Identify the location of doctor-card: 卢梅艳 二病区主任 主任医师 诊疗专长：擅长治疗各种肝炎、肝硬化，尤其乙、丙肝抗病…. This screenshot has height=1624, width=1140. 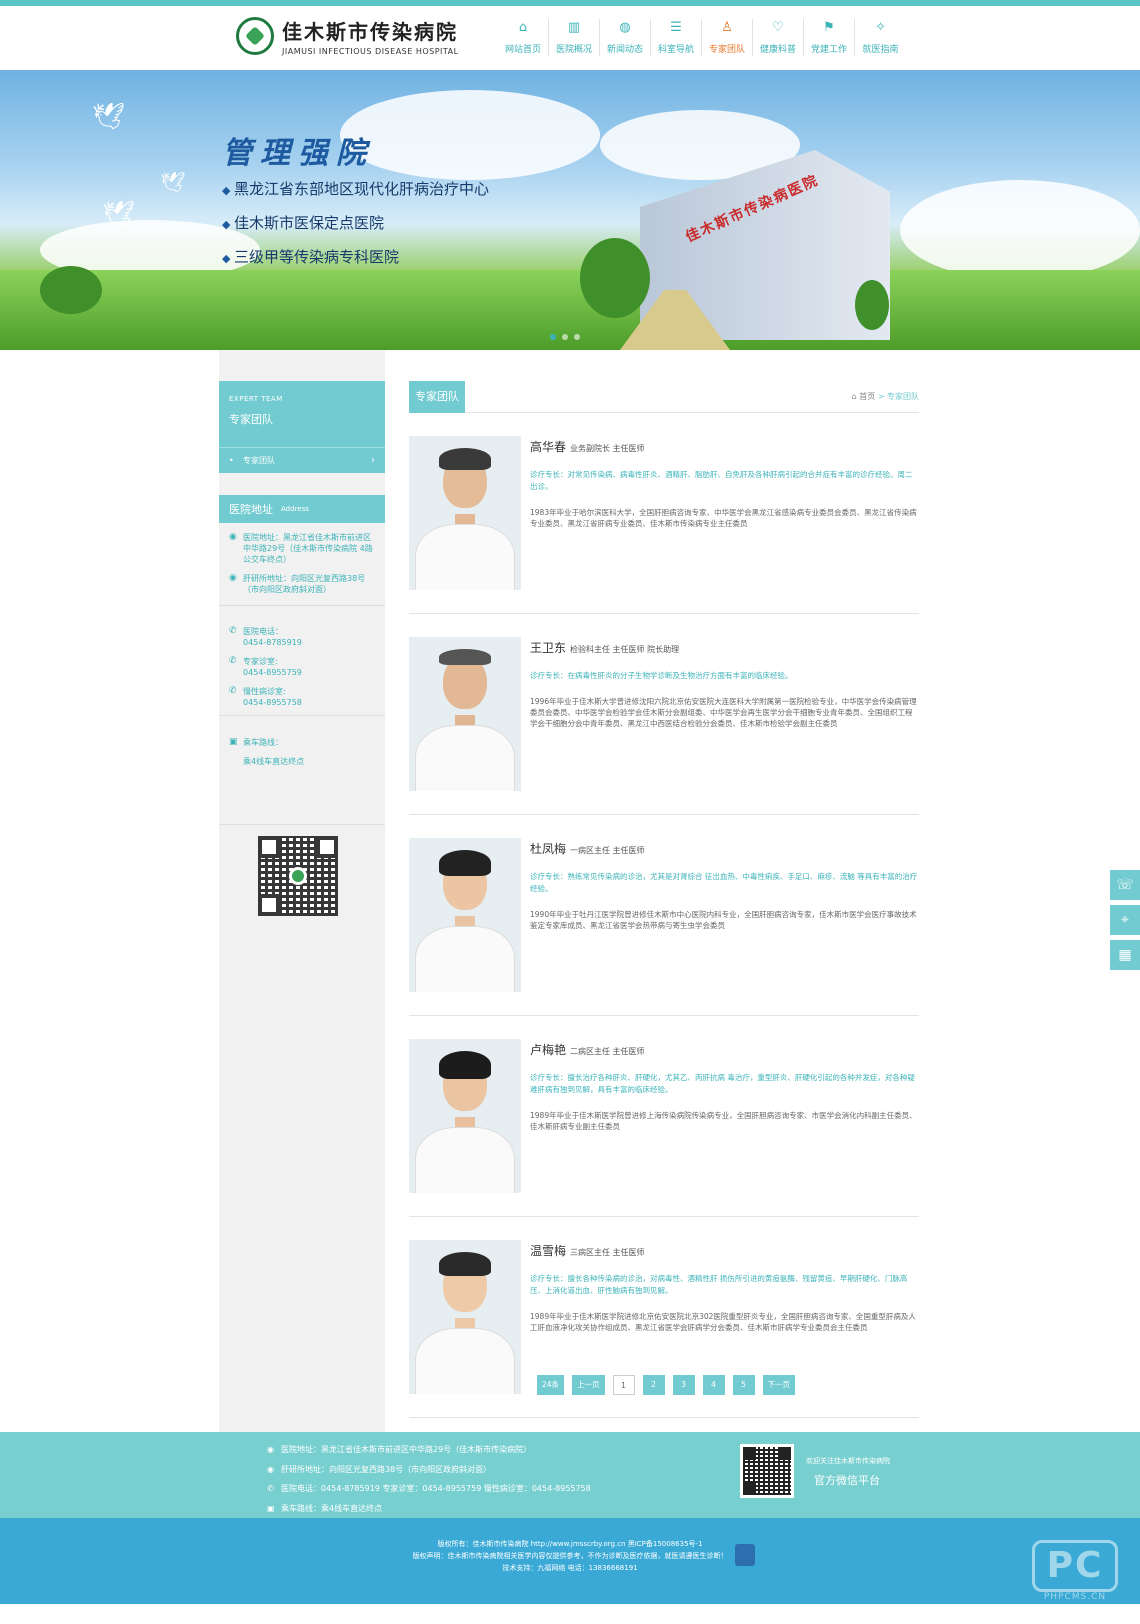
(664, 1122).